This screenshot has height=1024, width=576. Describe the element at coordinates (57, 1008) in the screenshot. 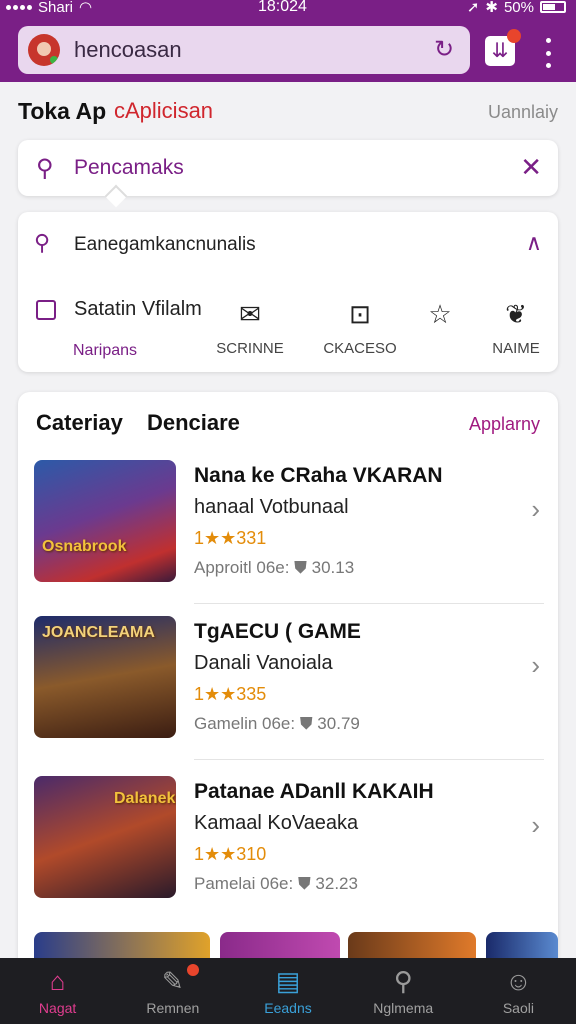

I see `tab-label: Nagat` at that location.